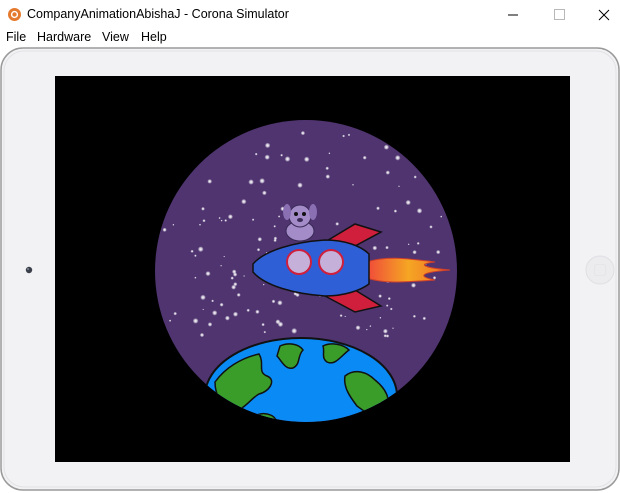 The height and width of the screenshot is (493, 620). I want to click on menu-view: View, so click(115, 37).